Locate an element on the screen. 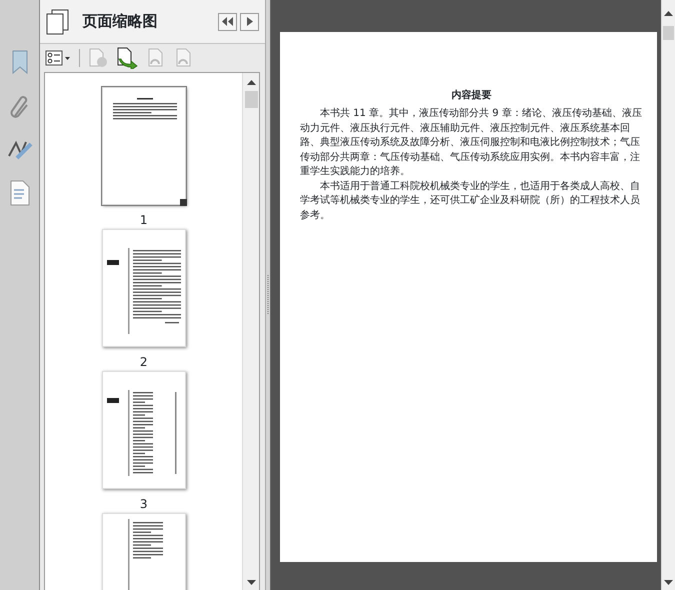 Image resolution: width=675 pixels, height=590 pixels. double-left-arrow-icon is located at coordinates (228, 21).